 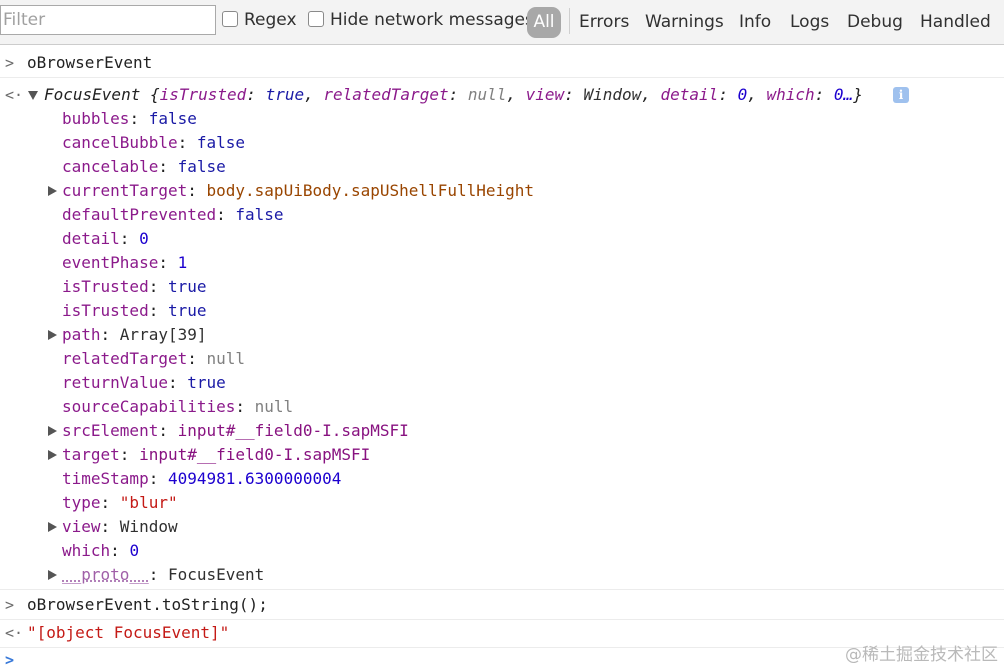 What do you see at coordinates (612, 94) in the screenshot?
I see `preview-value: Window` at bounding box center [612, 94].